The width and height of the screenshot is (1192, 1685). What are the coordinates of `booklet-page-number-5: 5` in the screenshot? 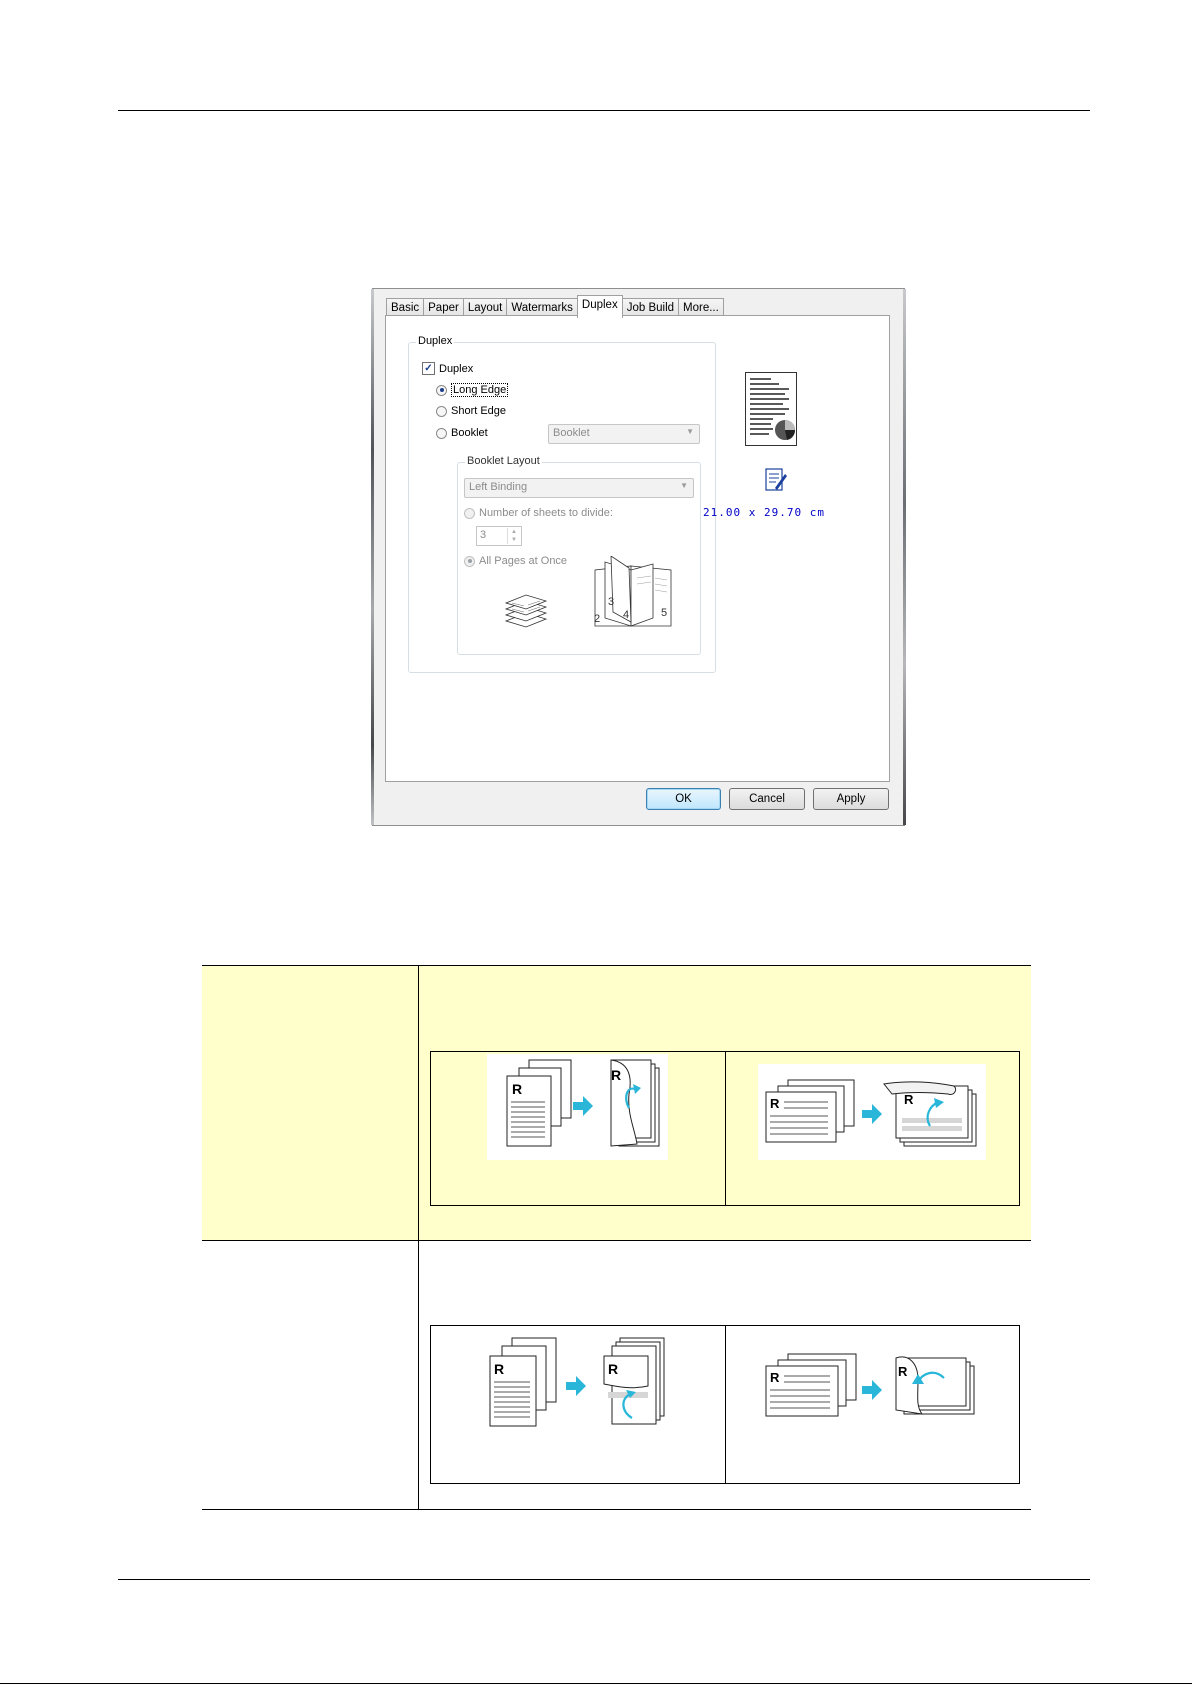 It's located at (664, 613).